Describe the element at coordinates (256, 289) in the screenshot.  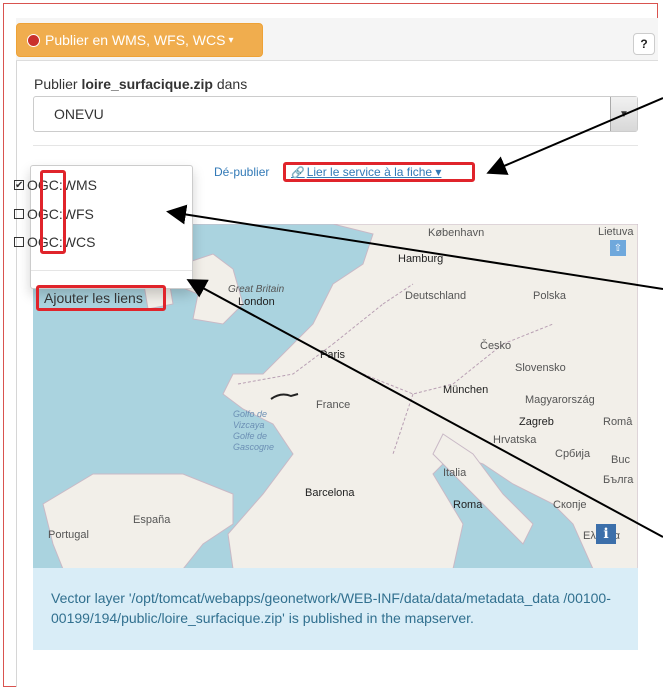
I see `map-label-great-britain: Great Britain` at that location.